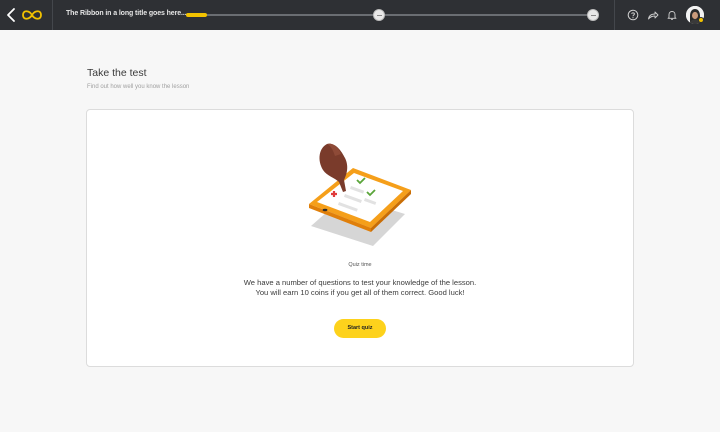  What do you see at coordinates (701, 20) in the screenshot?
I see `notification-dot` at bounding box center [701, 20].